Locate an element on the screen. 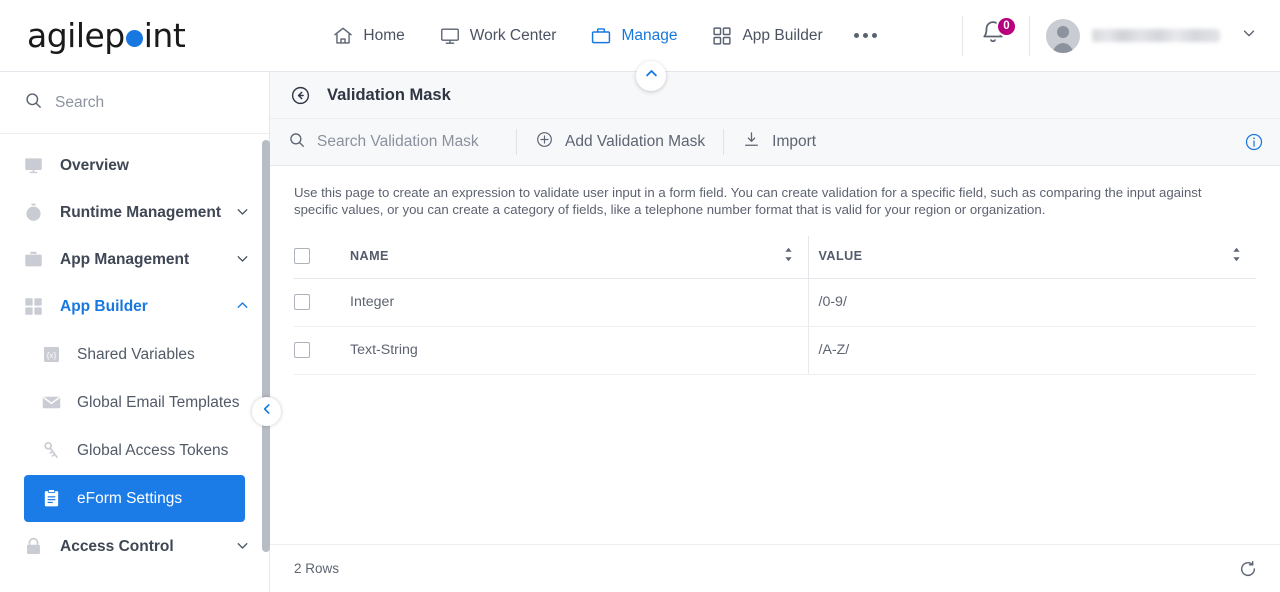  collapse-header-button is located at coordinates (651, 76).